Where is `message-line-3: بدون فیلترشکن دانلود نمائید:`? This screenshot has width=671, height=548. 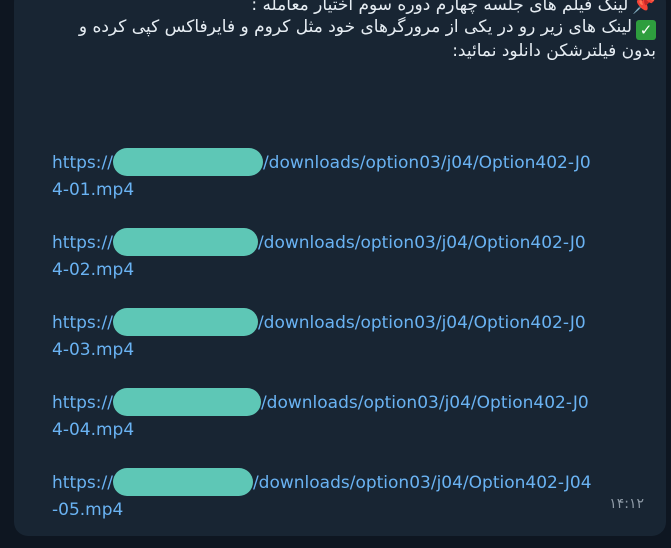 message-line-3: بدون فیلترشکن دانلود نمائید: is located at coordinates (554, 51).